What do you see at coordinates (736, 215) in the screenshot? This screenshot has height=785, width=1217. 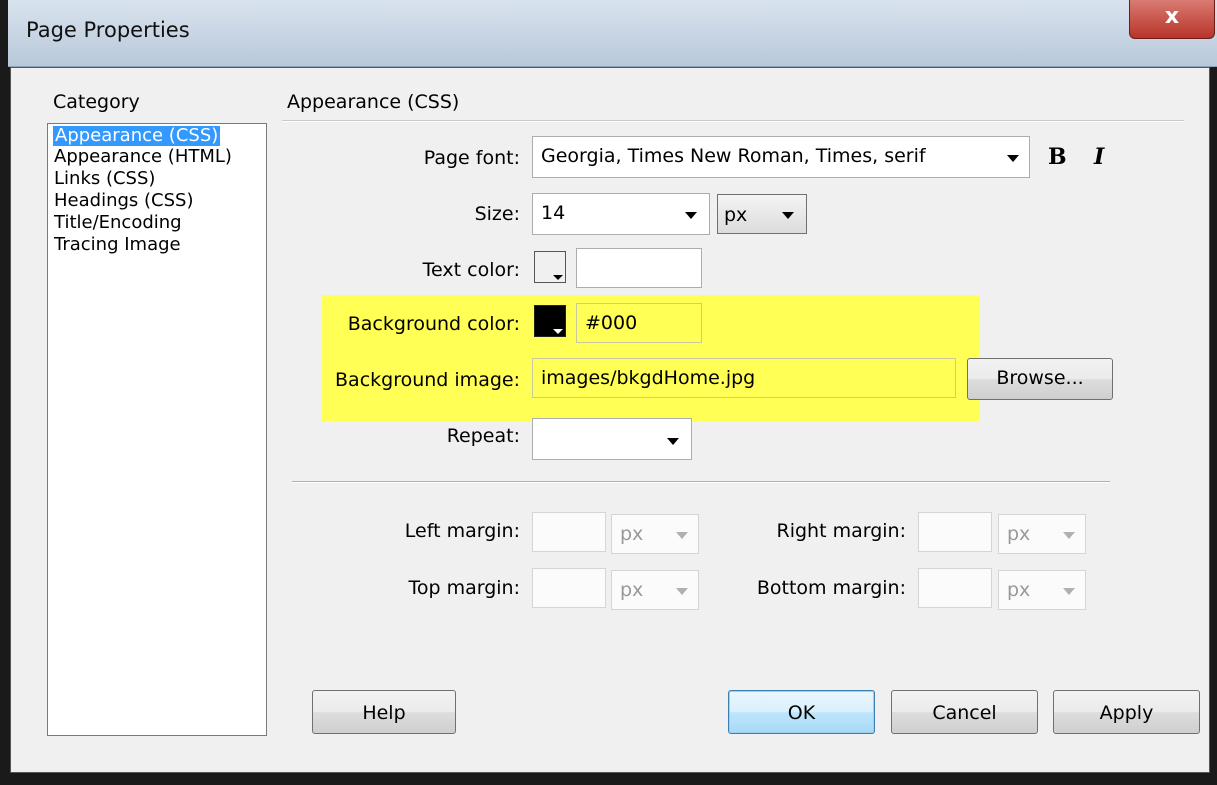 I see `size-unit-value: px` at bounding box center [736, 215].